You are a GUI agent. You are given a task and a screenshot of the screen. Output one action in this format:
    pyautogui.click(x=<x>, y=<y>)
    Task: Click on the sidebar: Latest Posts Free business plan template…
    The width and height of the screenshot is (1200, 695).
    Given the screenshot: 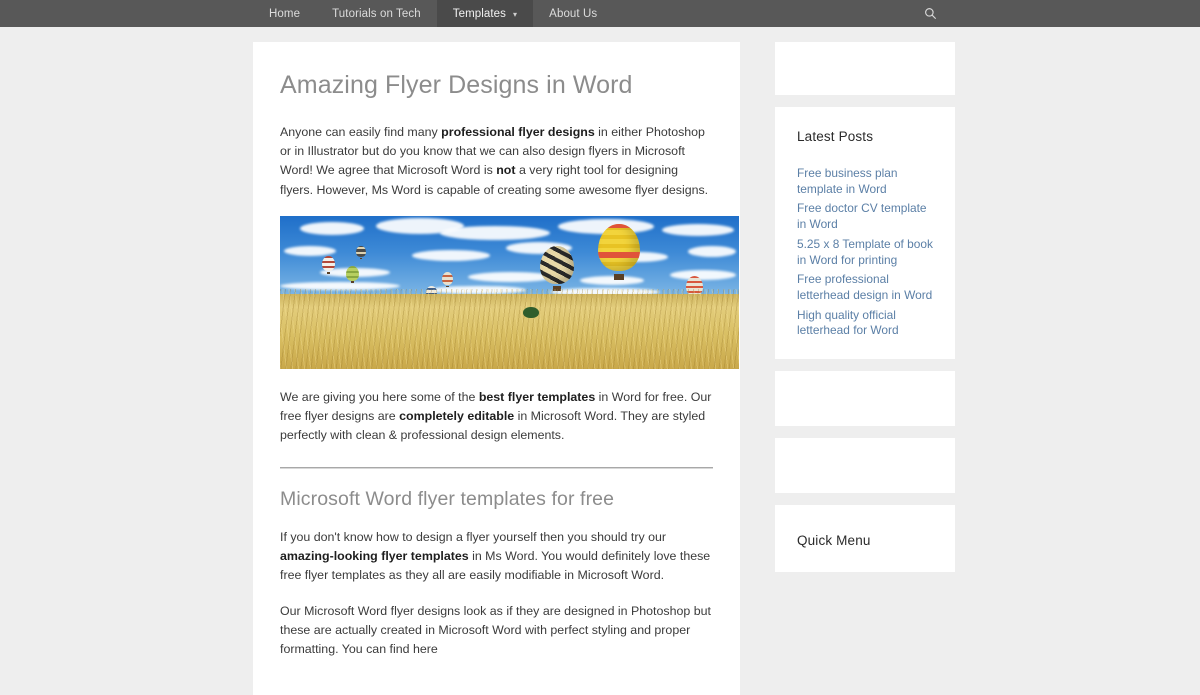 What is the action you would take?
    pyautogui.click(x=865, y=313)
    